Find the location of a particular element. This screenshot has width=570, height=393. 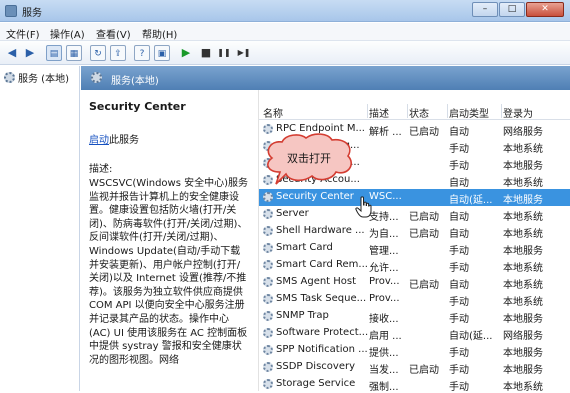

service-row: Smart Card 管理... 手动 本地服务 is located at coordinates (414, 248).